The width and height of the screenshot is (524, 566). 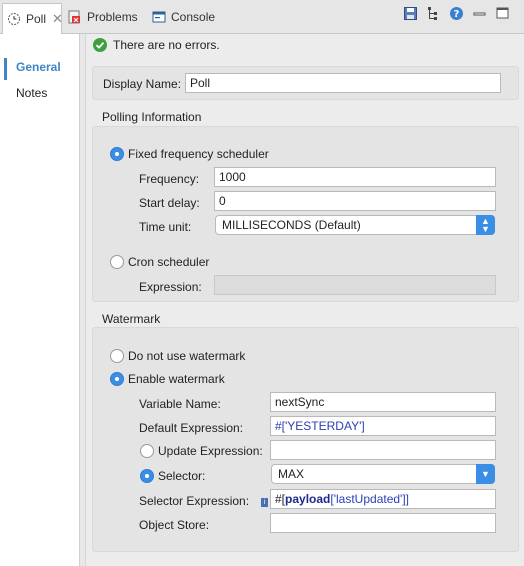 What do you see at coordinates (57, 19) in the screenshot?
I see `close-icon: ✕` at bounding box center [57, 19].